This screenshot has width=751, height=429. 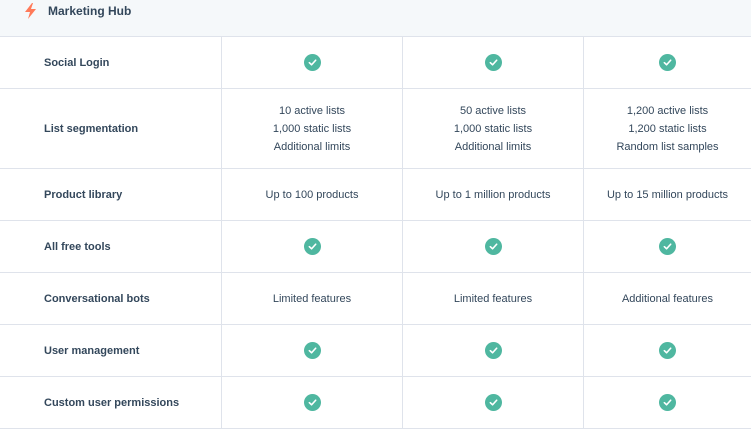 What do you see at coordinates (667, 110) in the screenshot?
I see `cell-text: 1,200 active lists` at bounding box center [667, 110].